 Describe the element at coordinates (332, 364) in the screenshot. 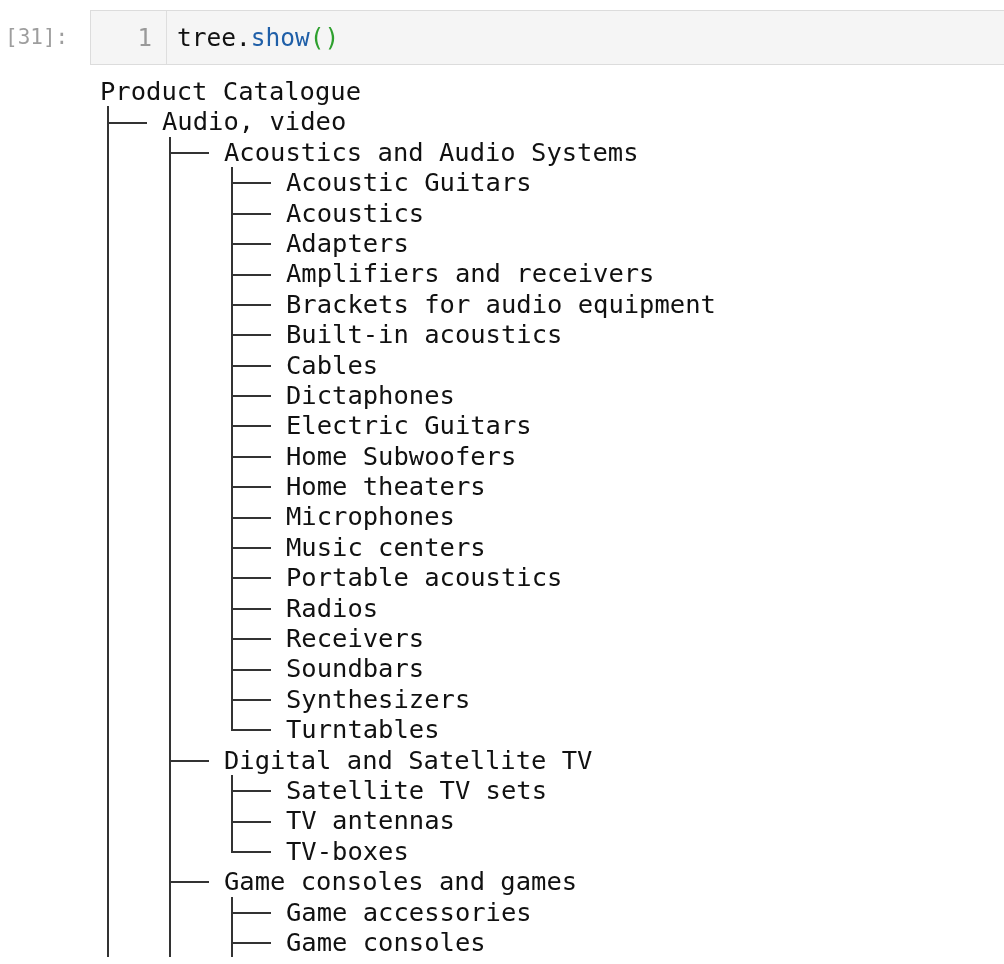

I see `tree-node-label: Cables` at that location.